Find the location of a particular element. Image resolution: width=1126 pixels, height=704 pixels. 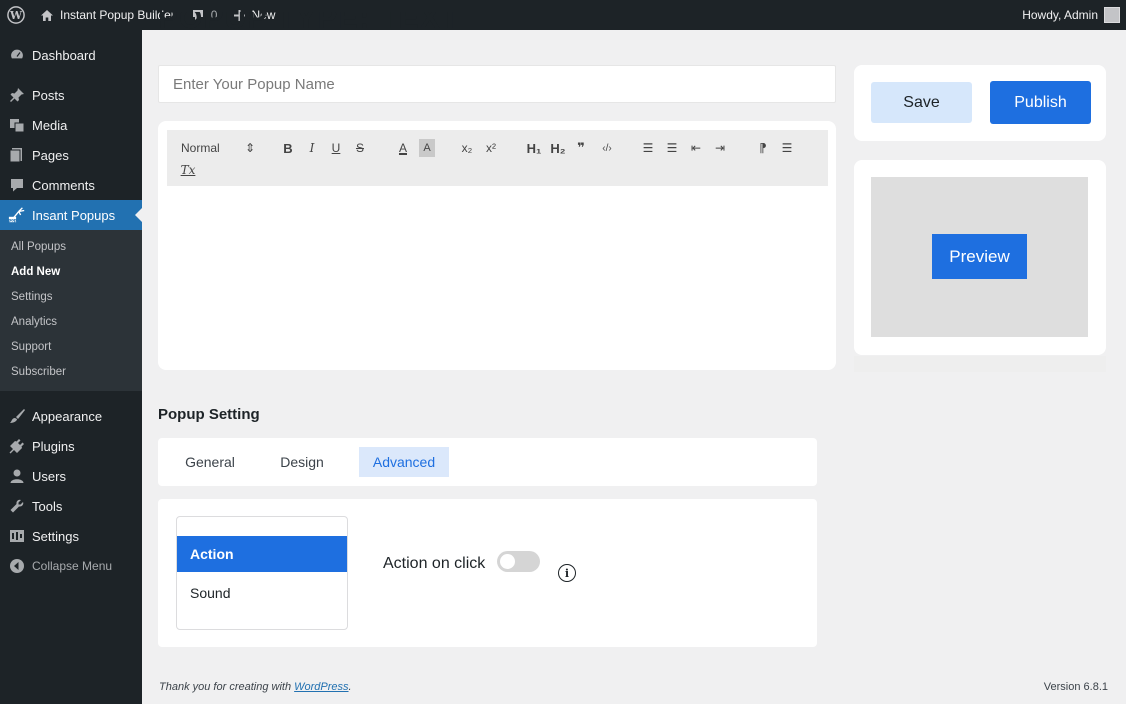

background-color-button: A is located at coordinates (427, 148).